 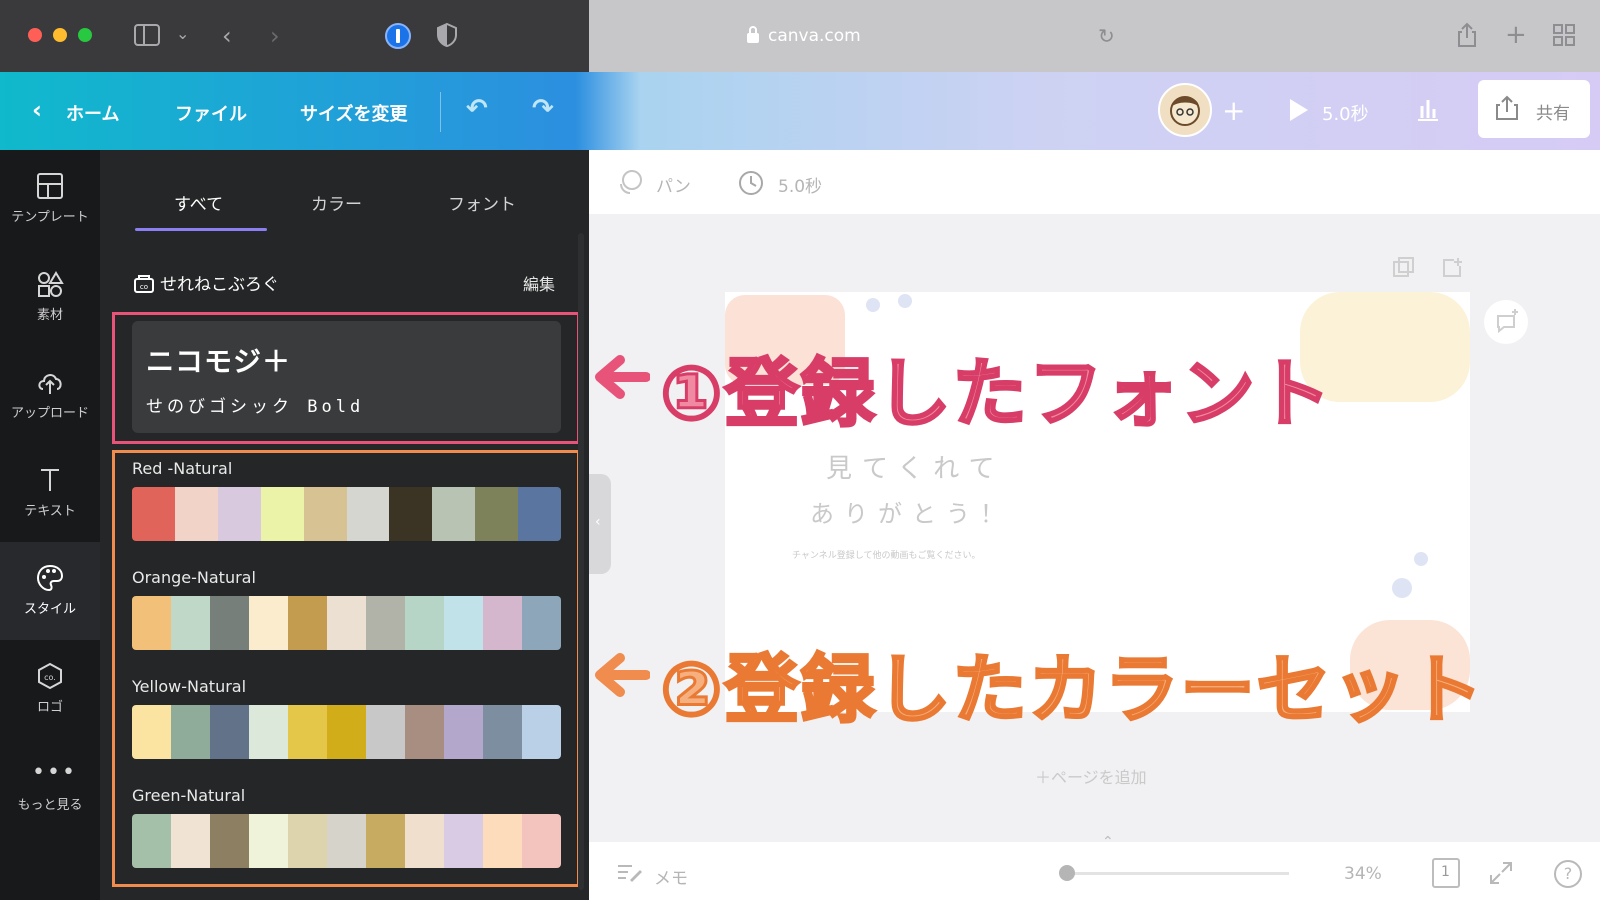 What do you see at coordinates (50, 480) in the screenshot?
I see `text-icon` at bounding box center [50, 480].